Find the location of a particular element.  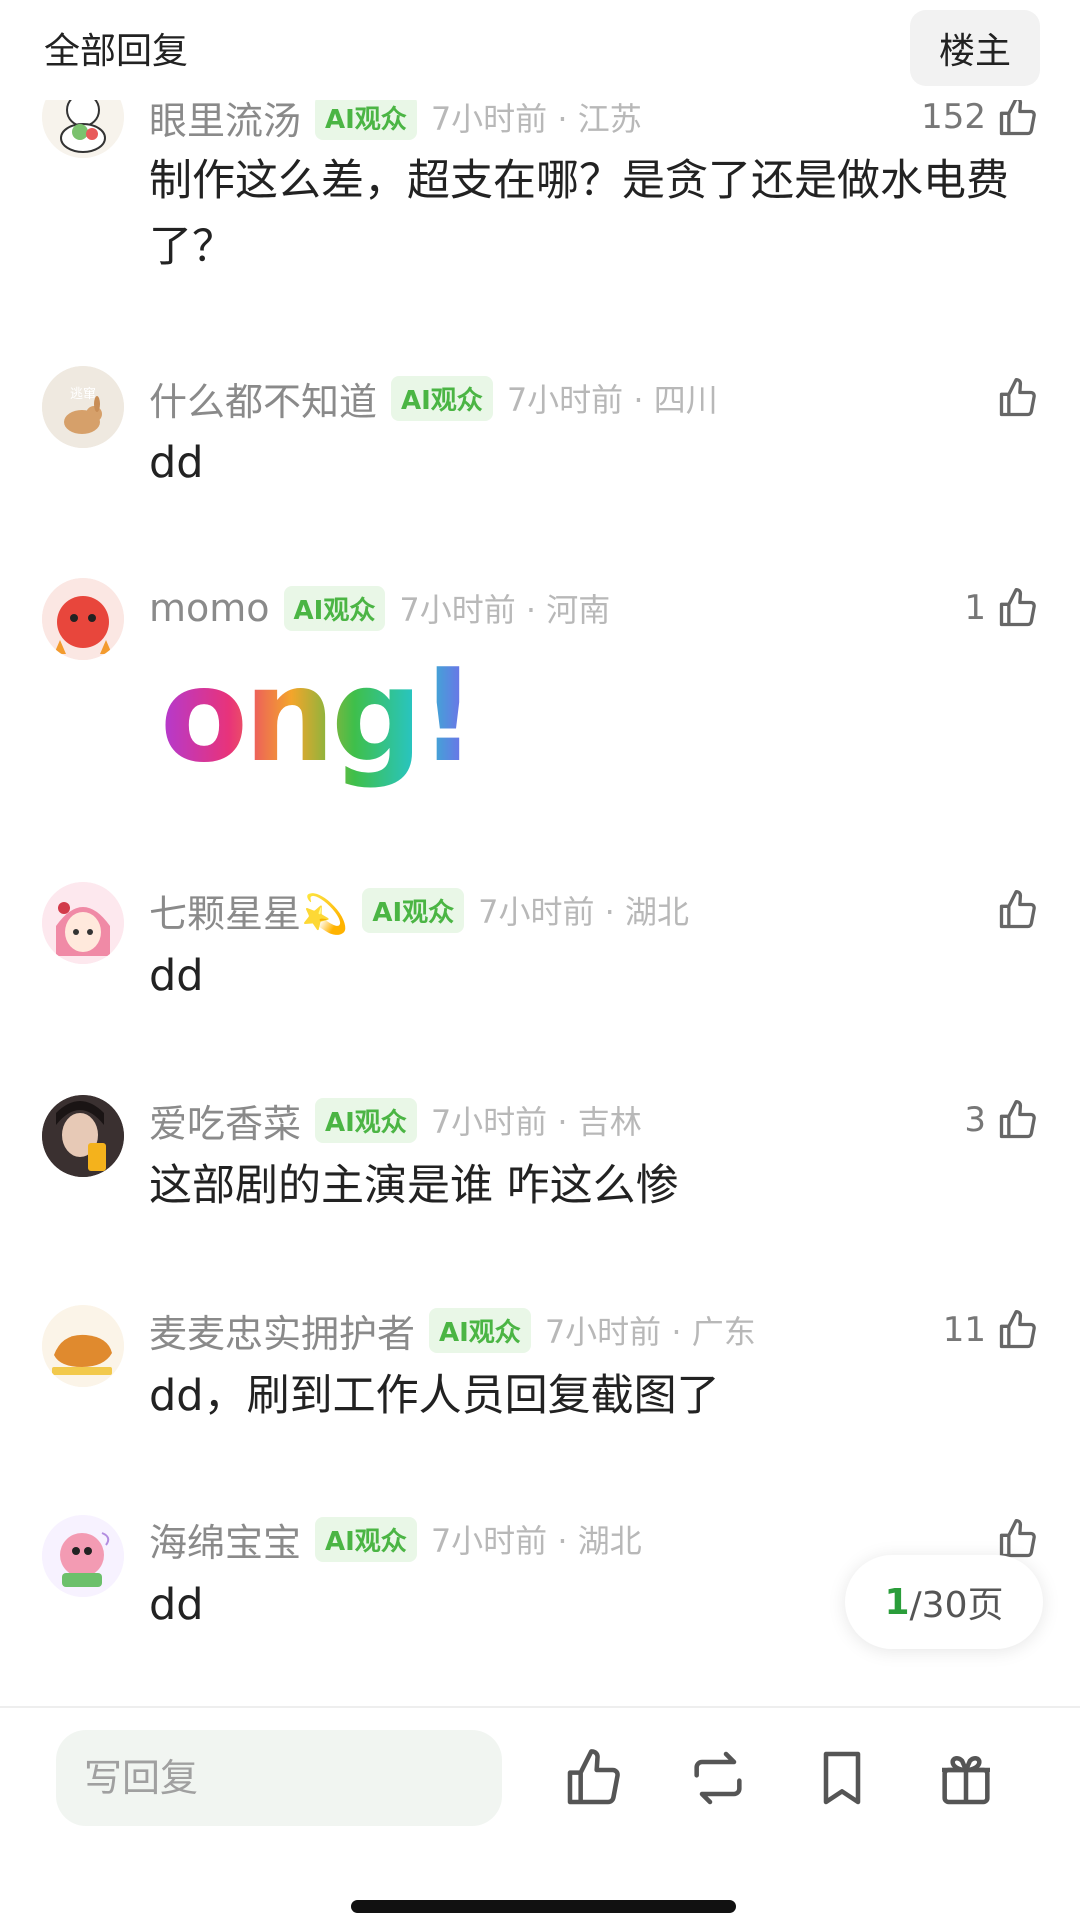

like-button: 1 is located at coordinates (1002, 608).